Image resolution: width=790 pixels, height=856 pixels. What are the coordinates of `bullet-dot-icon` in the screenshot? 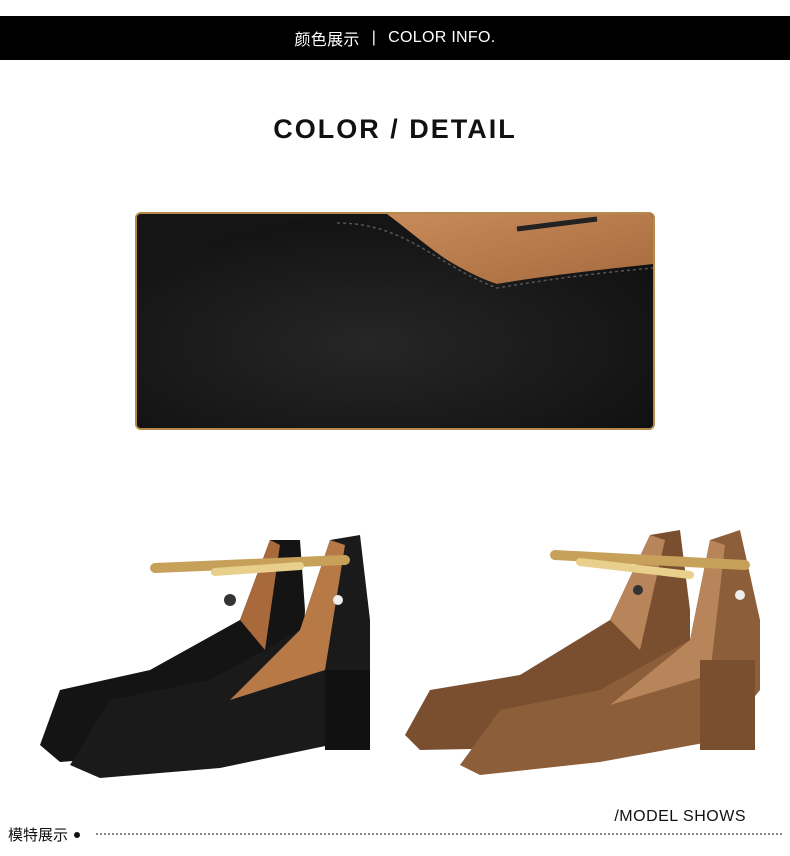 It's located at (77, 834).